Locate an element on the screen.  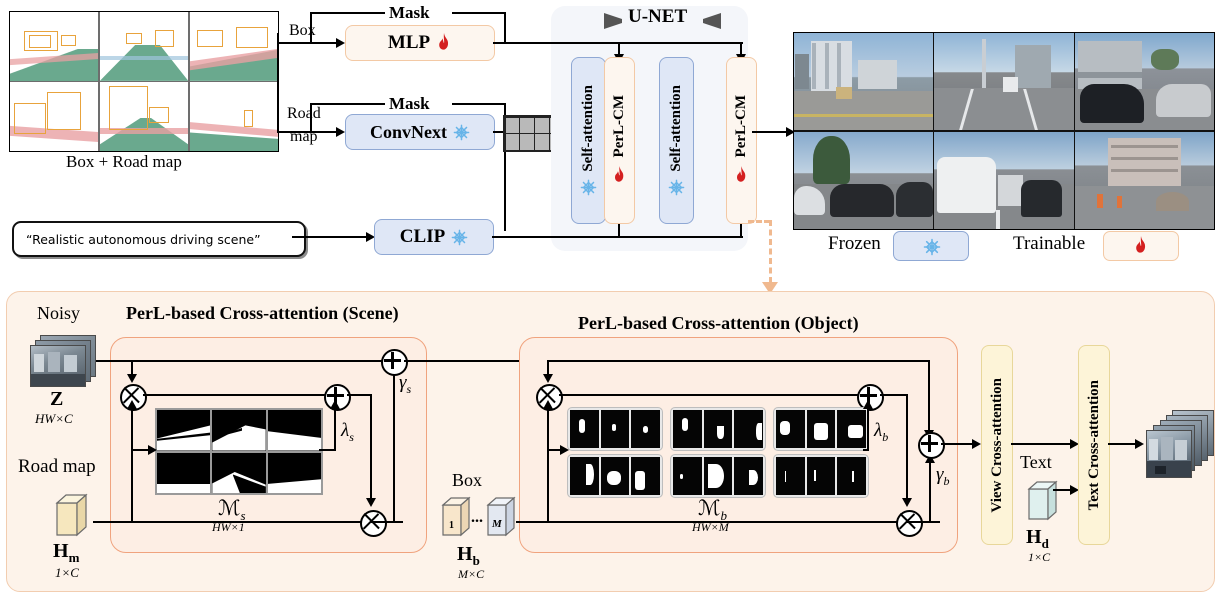
noisy-label: Noisy is located at coordinates (59, 313).